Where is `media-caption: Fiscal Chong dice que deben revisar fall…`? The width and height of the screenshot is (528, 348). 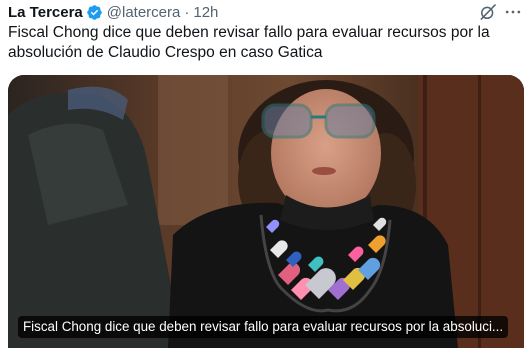
media-caption: Fiscal Chong dice que deben revisar fall… is located at coordinates (263, 327).